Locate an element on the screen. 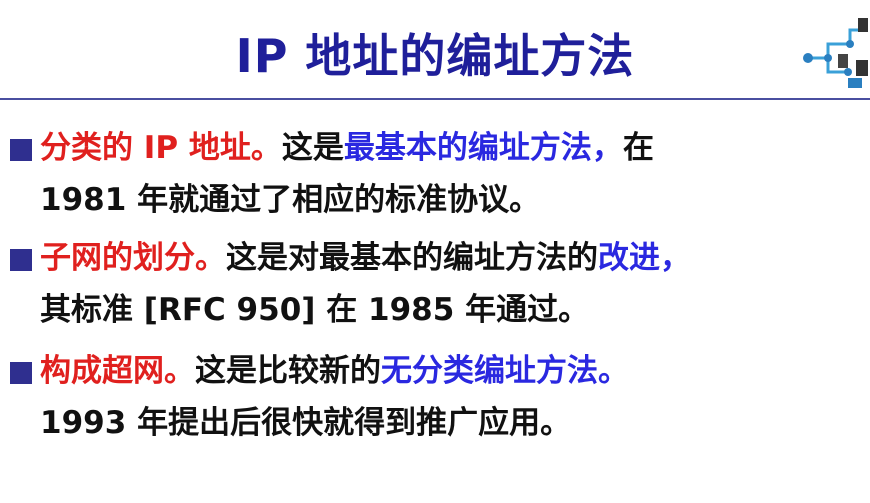  network-computers-icon is located at coordinates (835, 53).